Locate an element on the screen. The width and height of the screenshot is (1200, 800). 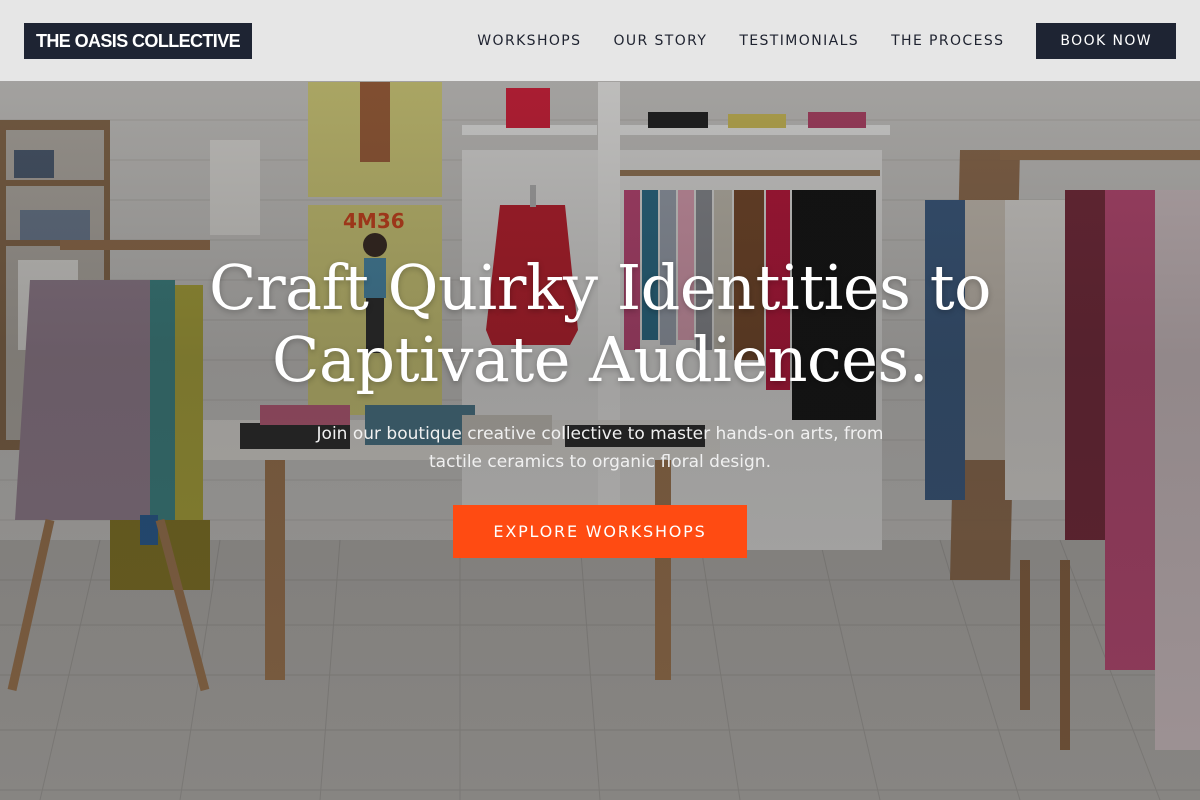
nav-link-the-process: THE PROCESS is located at coordinates (947, 41).